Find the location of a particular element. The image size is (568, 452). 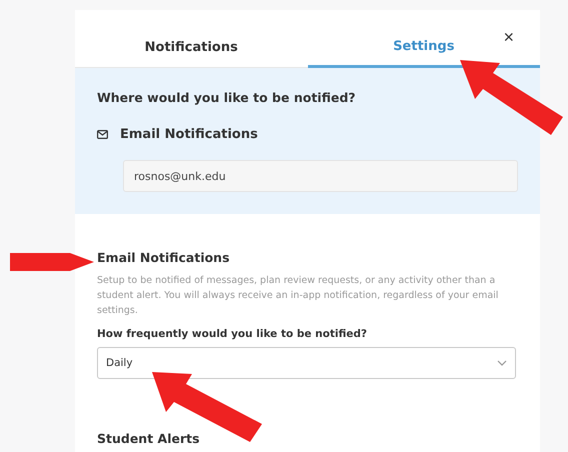

section-description: Setup to be notified of messages, plan review requests, or any activity other than a student alert. You will always receive an in-app notification, regardless of your email settings. is located at coordinates (298, 296).